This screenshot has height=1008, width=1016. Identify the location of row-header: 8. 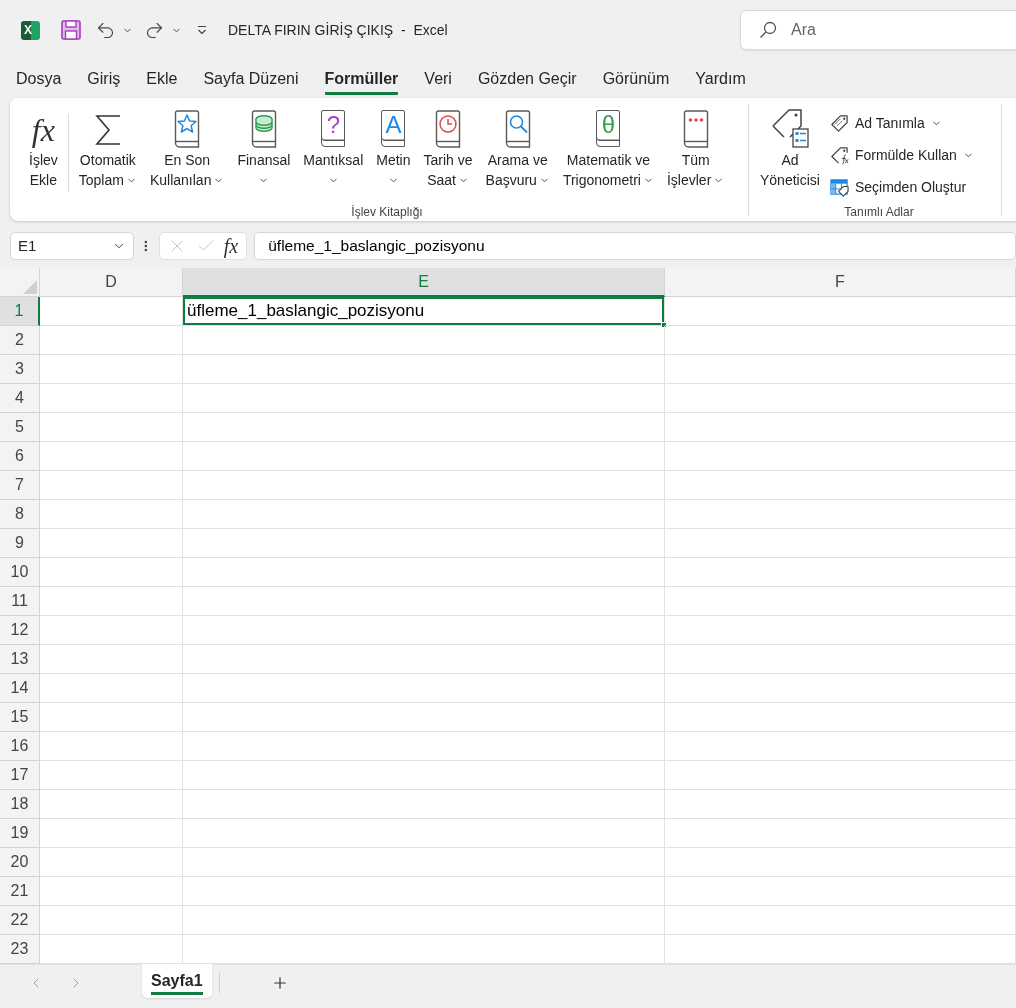
(20, 514).